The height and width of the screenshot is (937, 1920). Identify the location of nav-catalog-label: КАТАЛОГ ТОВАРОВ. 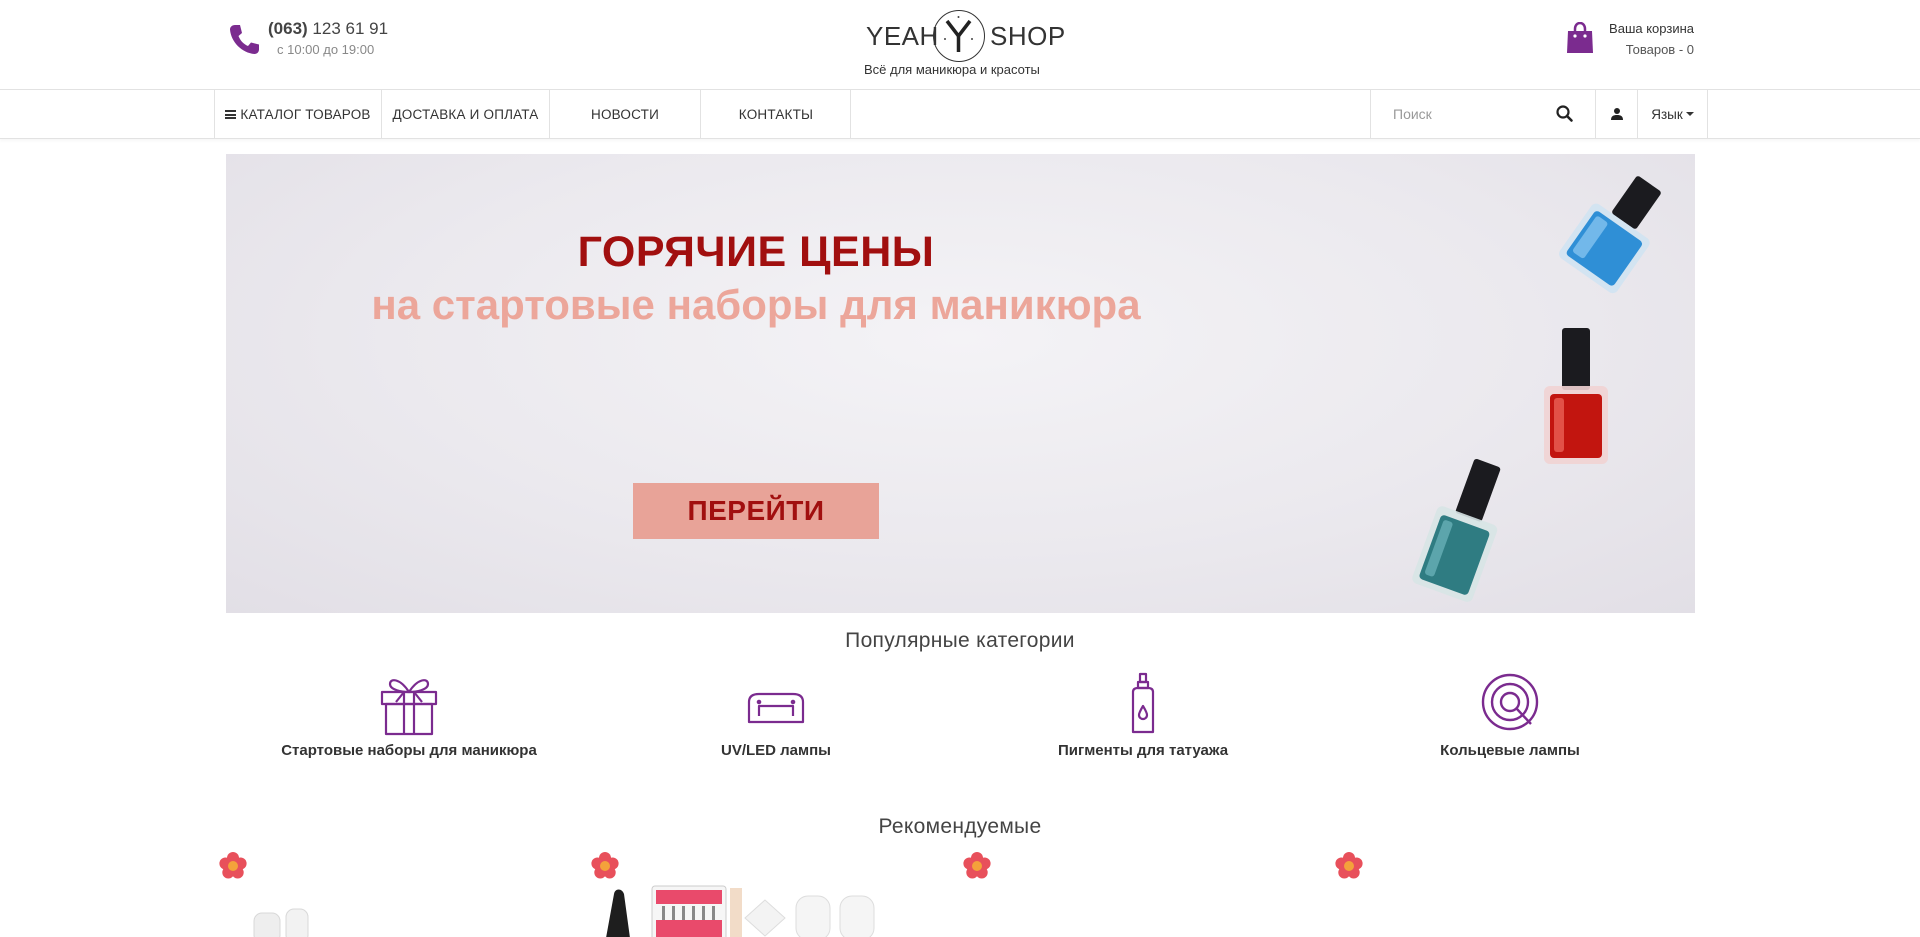
(305, 114).